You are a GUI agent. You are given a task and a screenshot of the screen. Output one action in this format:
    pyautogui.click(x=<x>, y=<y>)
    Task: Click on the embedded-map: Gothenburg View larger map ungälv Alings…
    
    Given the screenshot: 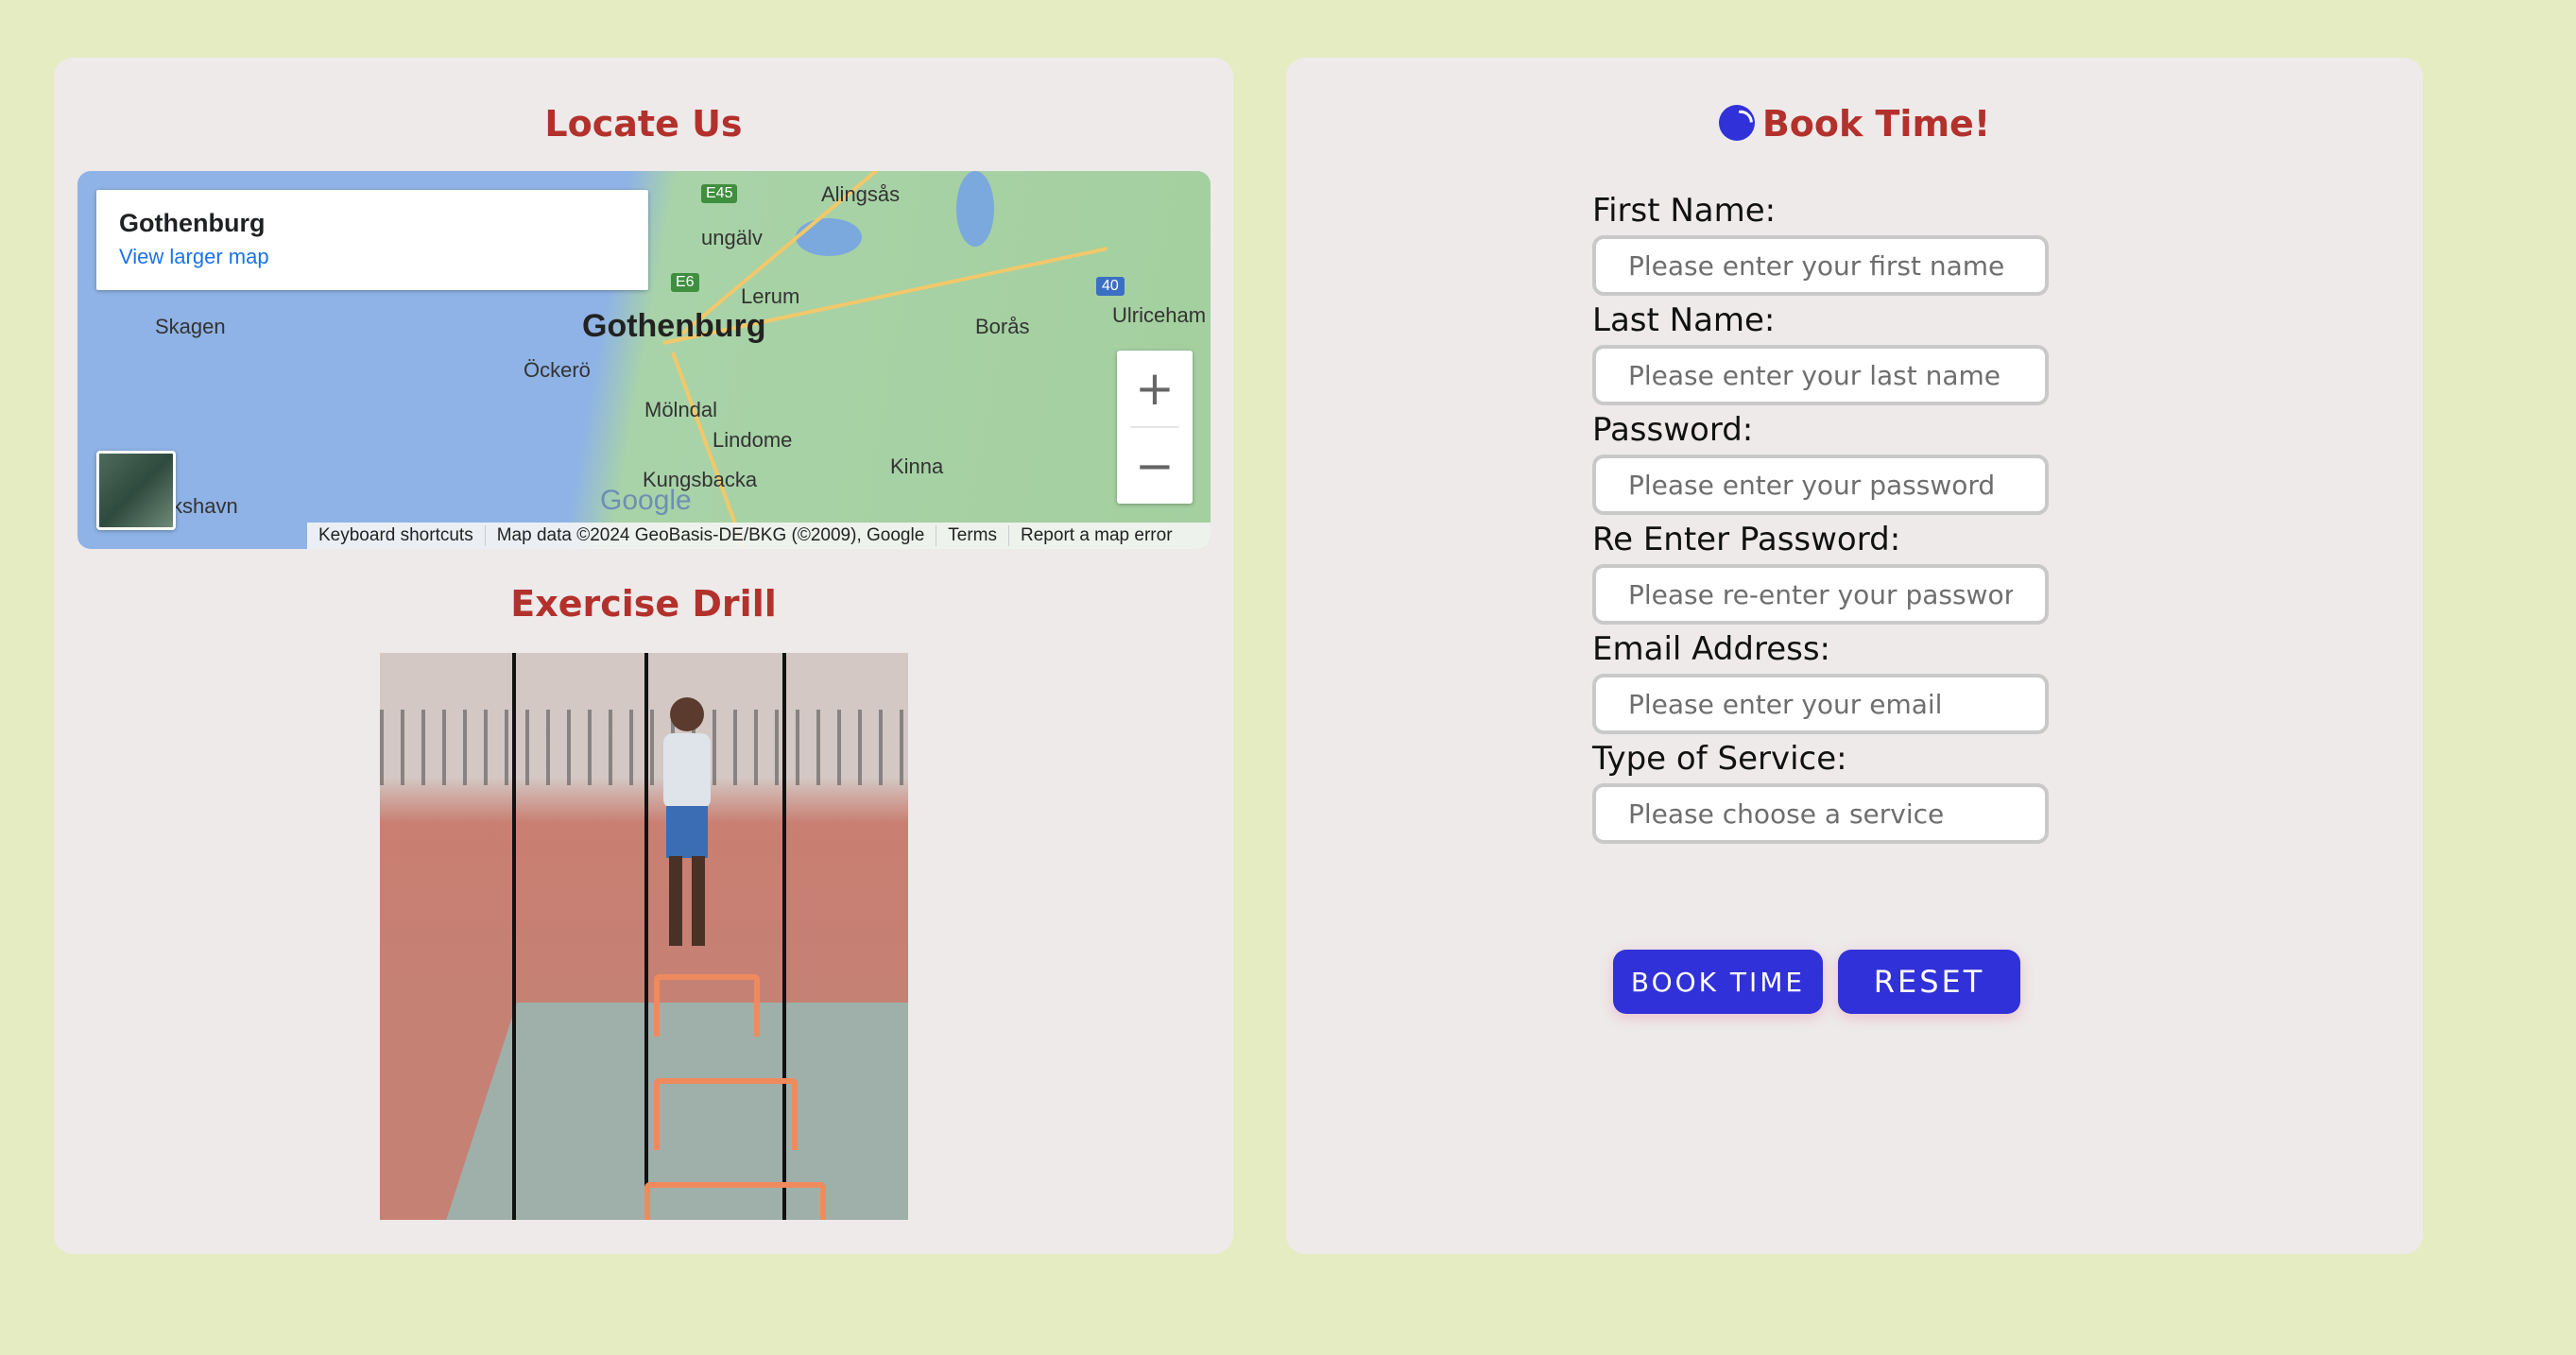 What is the action you would take?
    pyautogui.click(x=644, y=360)
    